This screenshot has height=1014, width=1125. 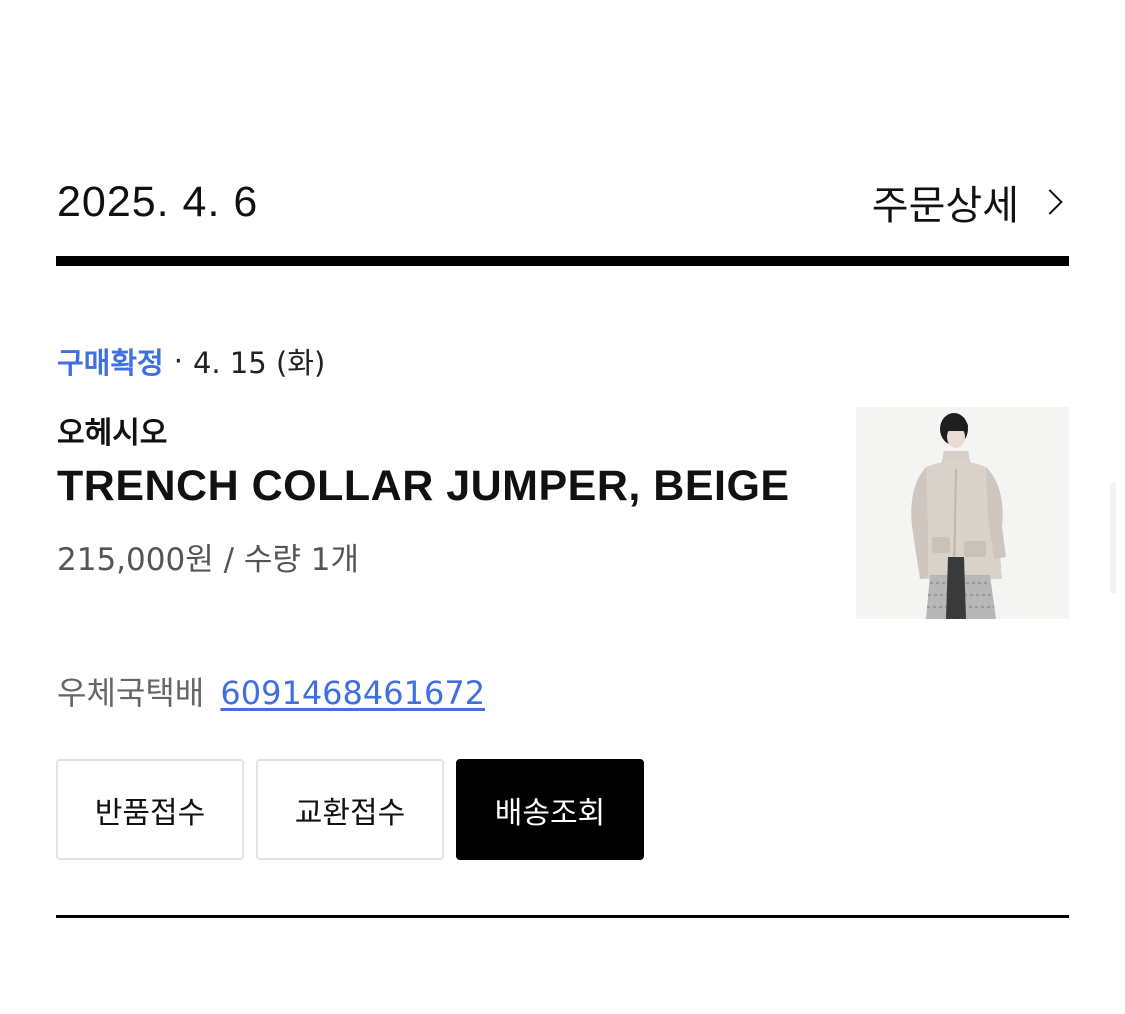 What do you see at coordinates (945, 206) in the screenshot?
I see `order-detail-label: 주문상세` at bounding box center [945, 206].